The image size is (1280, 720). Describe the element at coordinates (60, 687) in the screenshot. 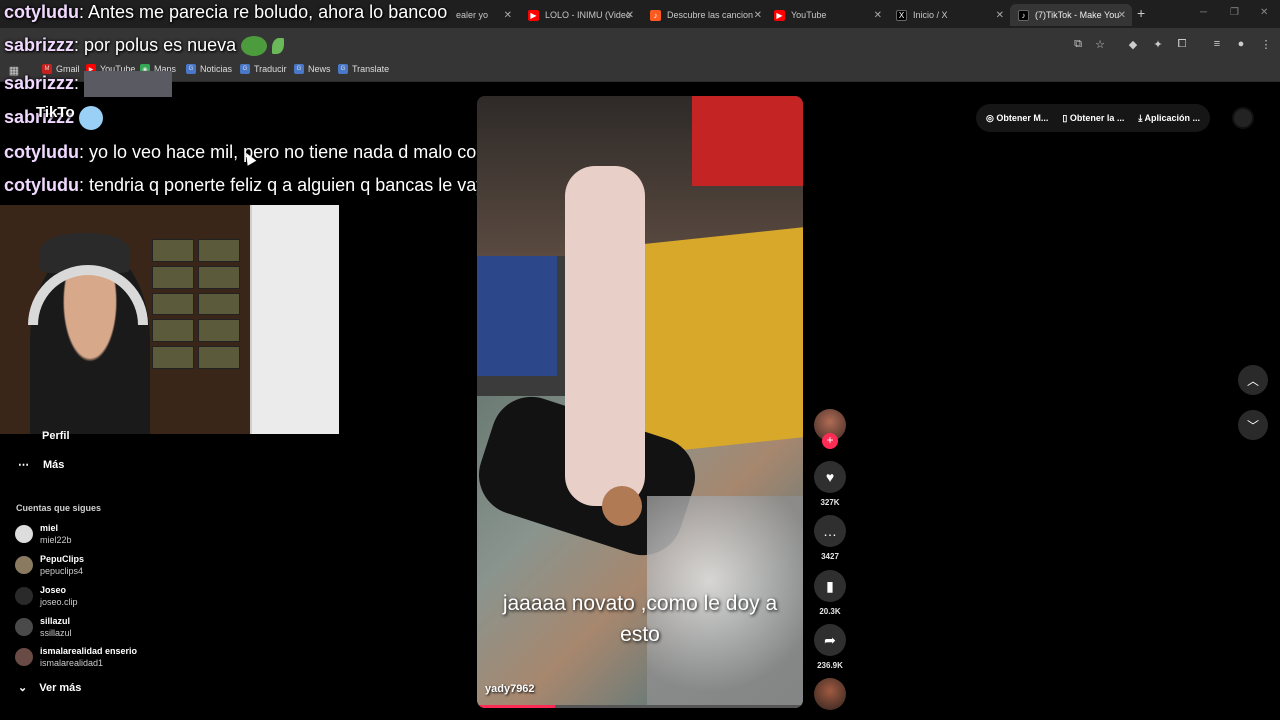

I see `see-more-label: Ver más` at that location.